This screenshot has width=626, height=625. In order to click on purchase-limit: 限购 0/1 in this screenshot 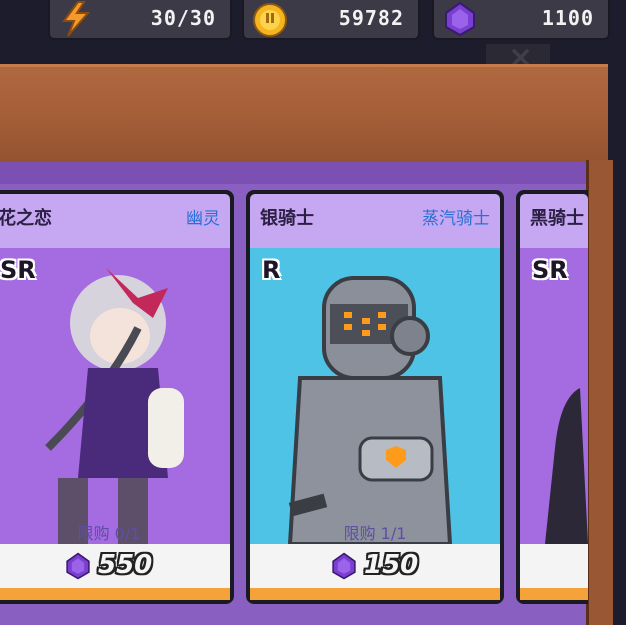, I will do `click(109, 533)`.